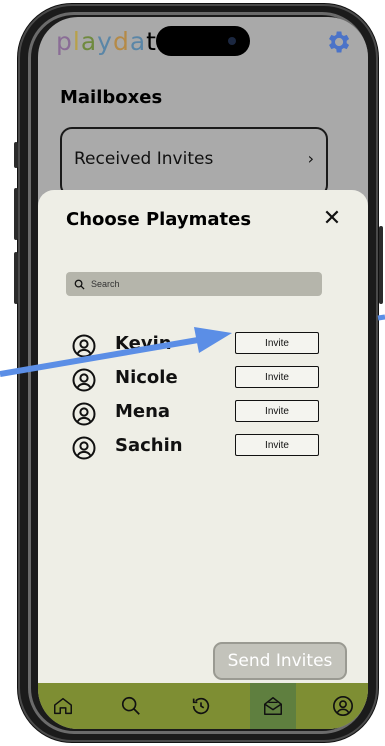 The width and height of the screenshot is (385, 746). Describe the element at coordinates (16, 214) in the screenshot. I see `volume-up-button` at that location.